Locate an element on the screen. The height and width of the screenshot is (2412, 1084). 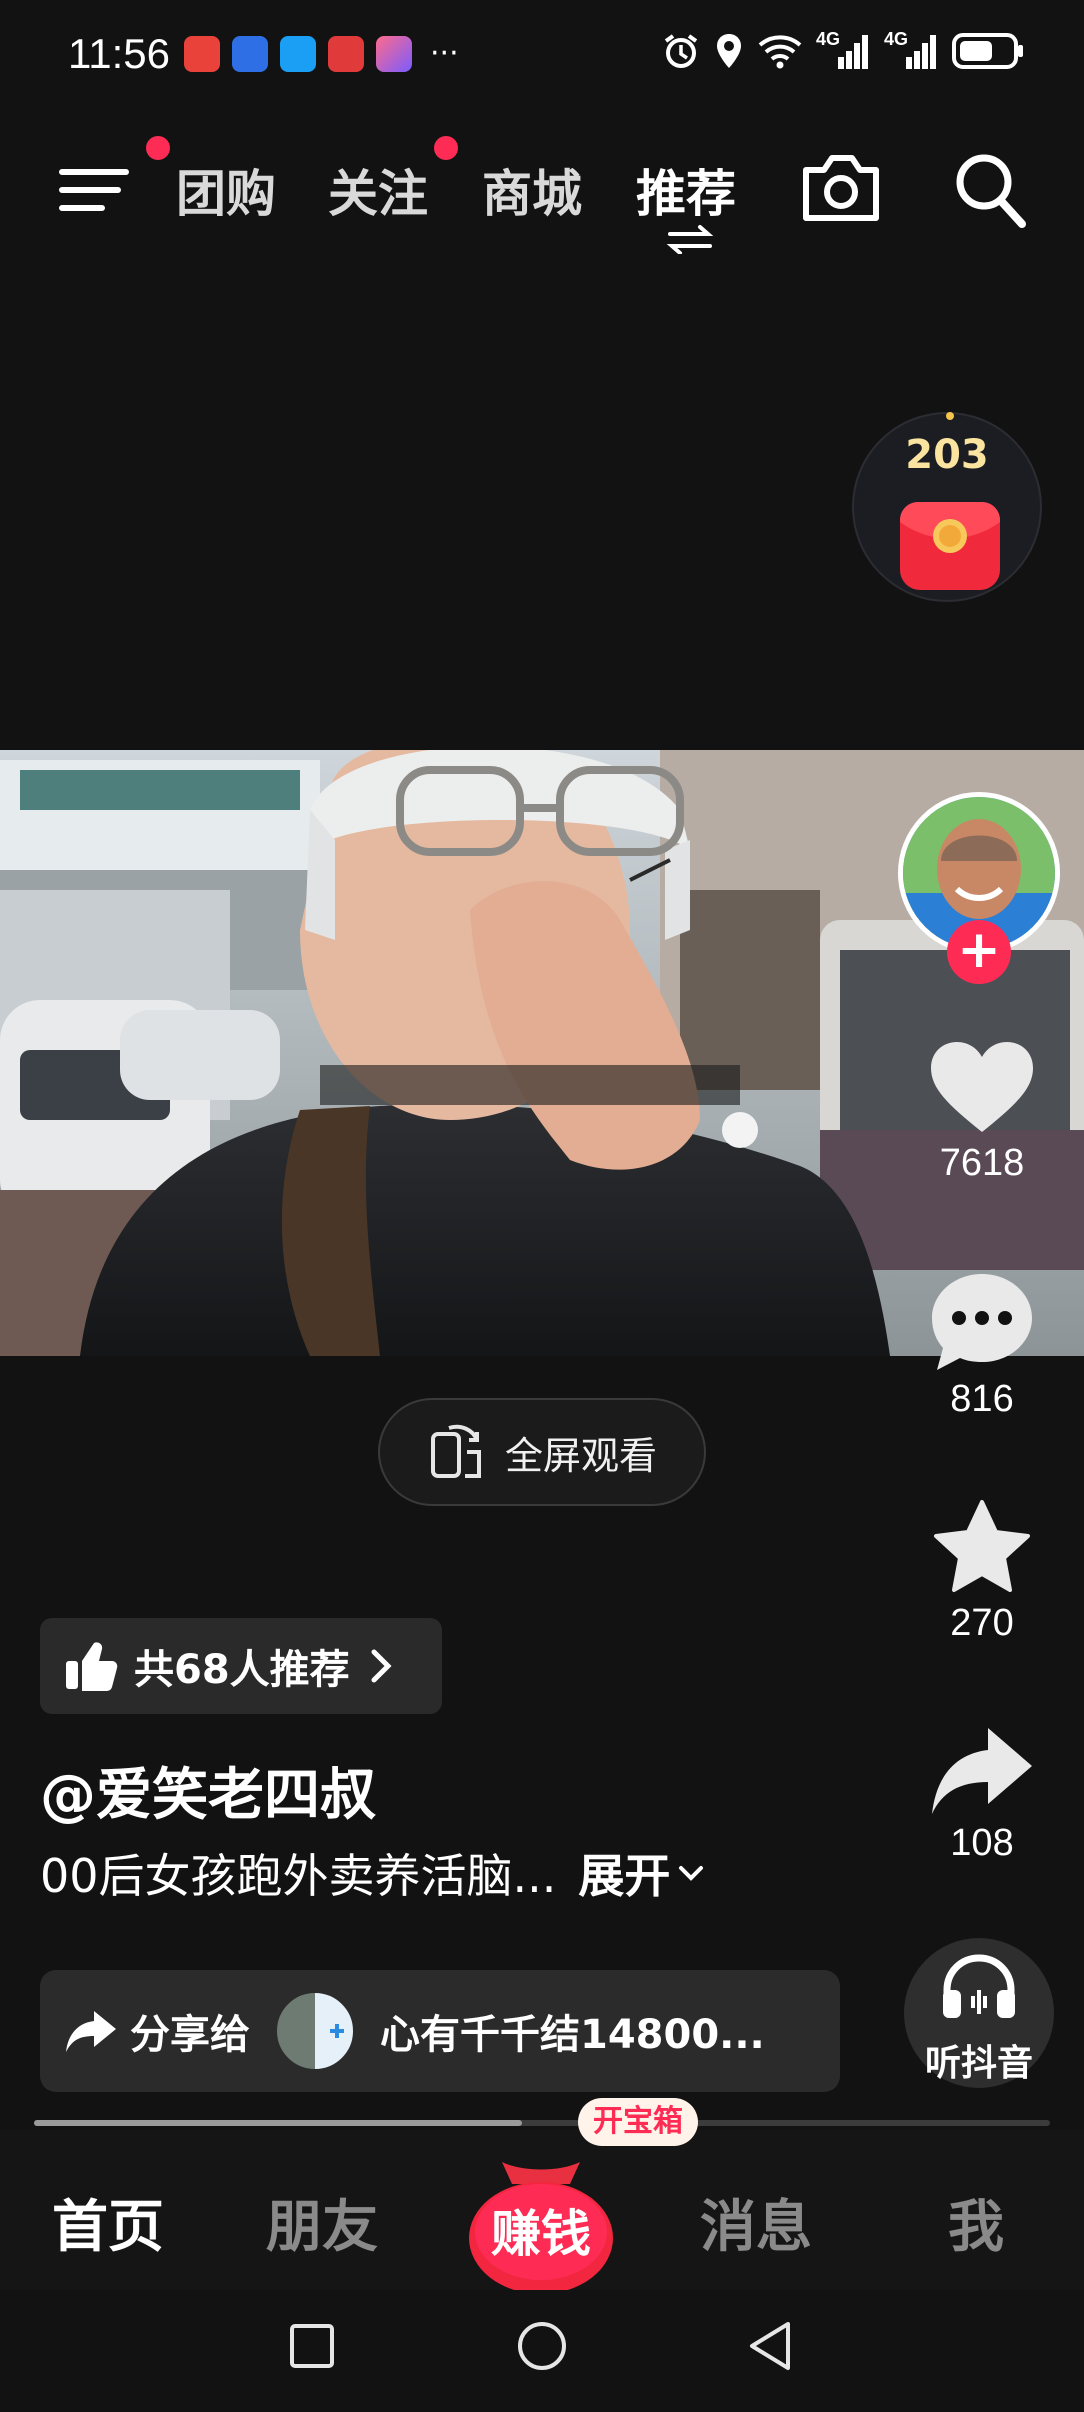
status-indicators: 4G 4G is located at coordinates (843, 49).